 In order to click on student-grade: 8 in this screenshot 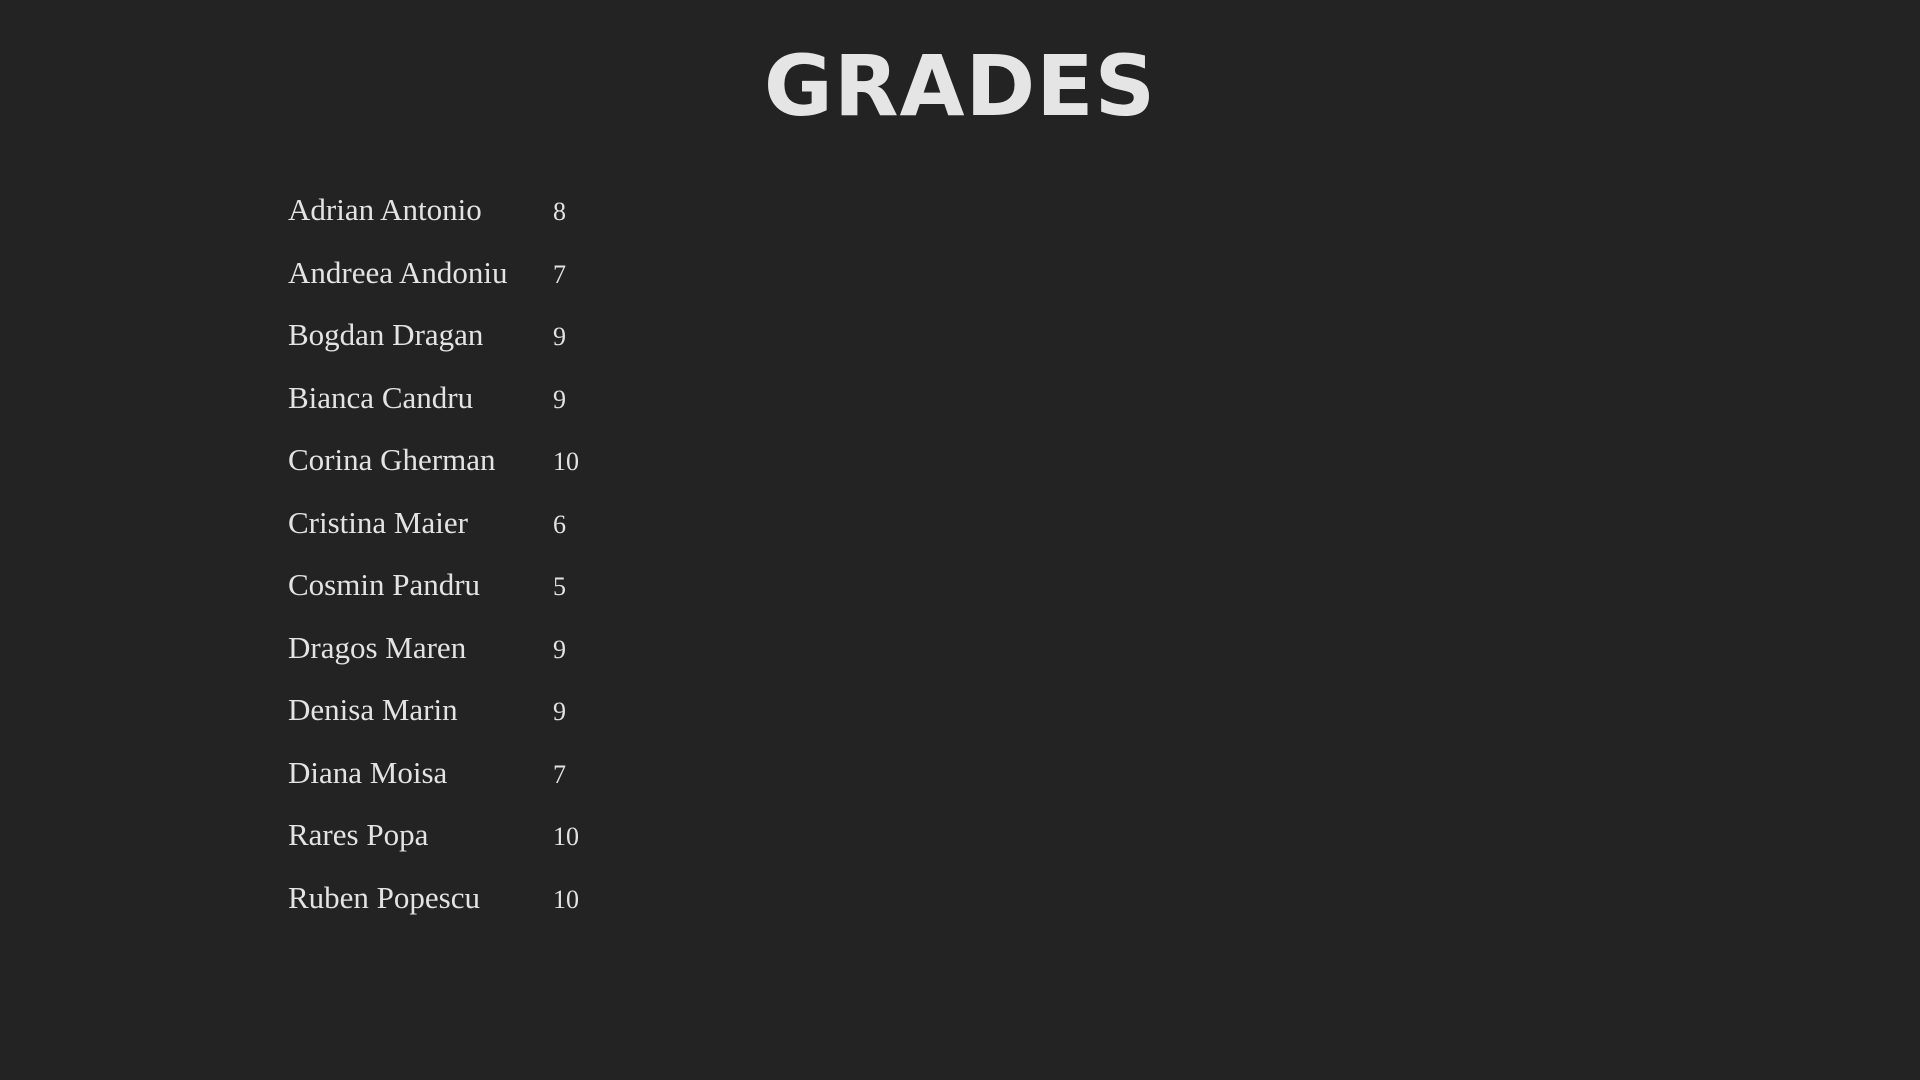, I will do `click(559, 211)`.